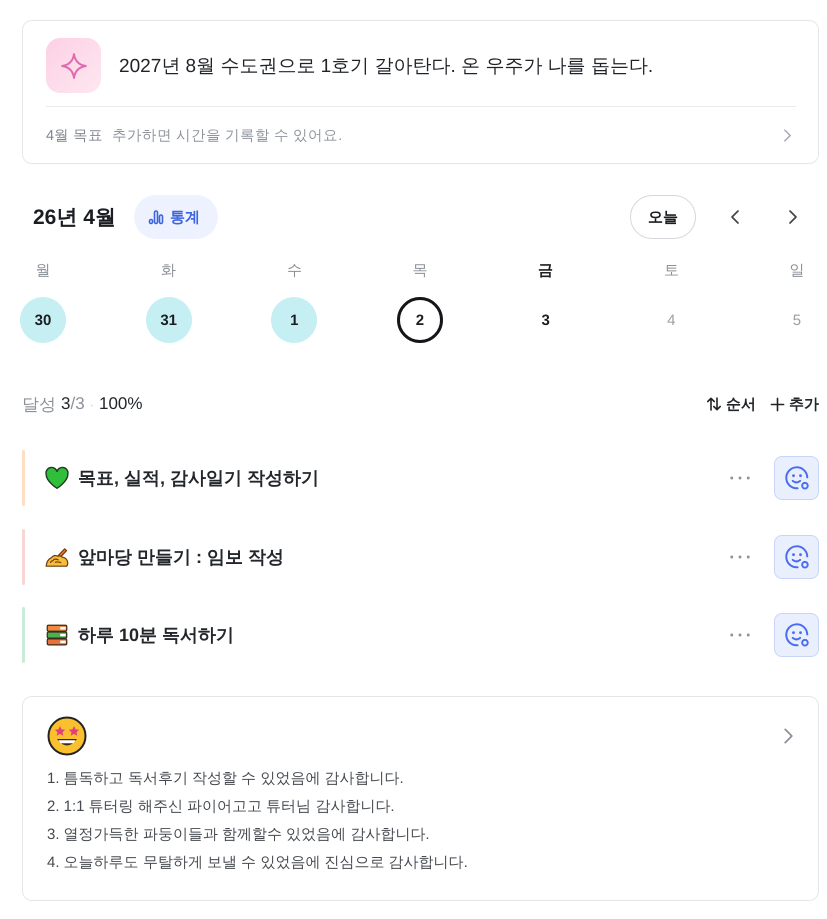  I want to click on gratitude-line: 1. 틈독하고 독서후기 작성할 수 있었음에 감사합니다., so click(226, 779).